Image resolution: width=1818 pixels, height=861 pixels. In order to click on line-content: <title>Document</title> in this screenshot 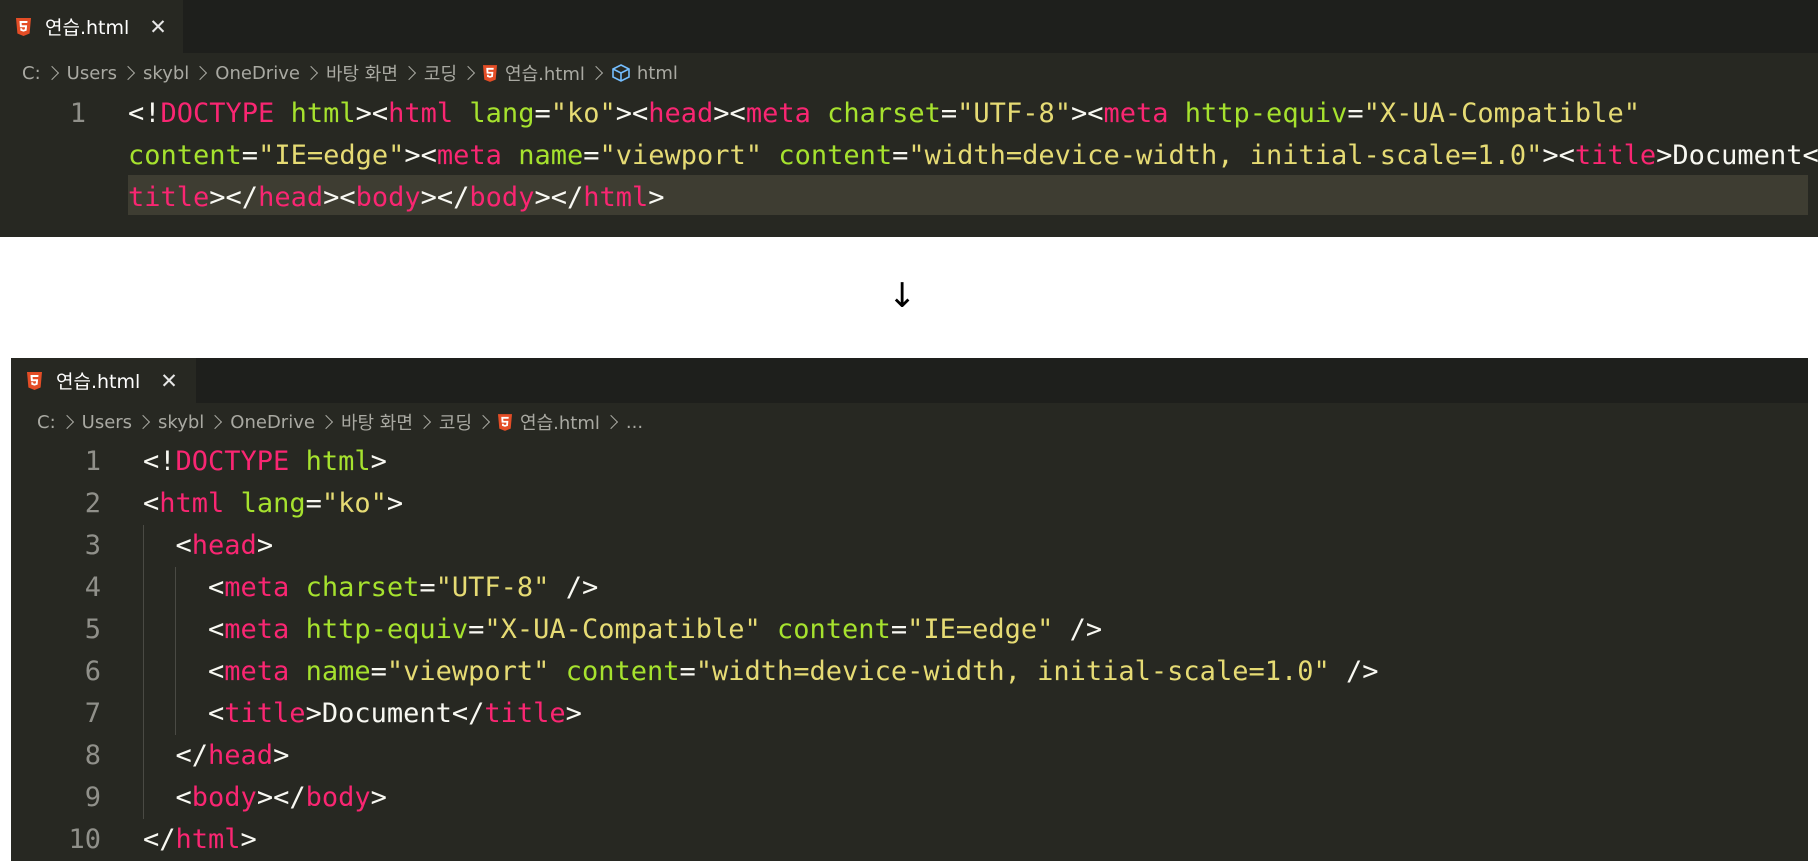, I will do `click(362, 714)`.